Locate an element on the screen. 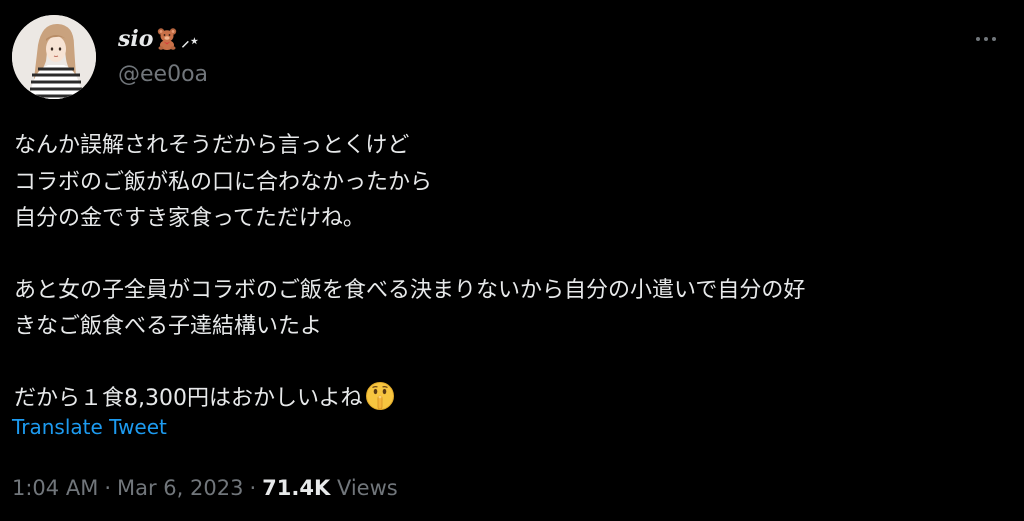 Image resolution: width=1024 pixels, height=521 pixels. views-count: 71.4K is located at coordinates (296, 488).